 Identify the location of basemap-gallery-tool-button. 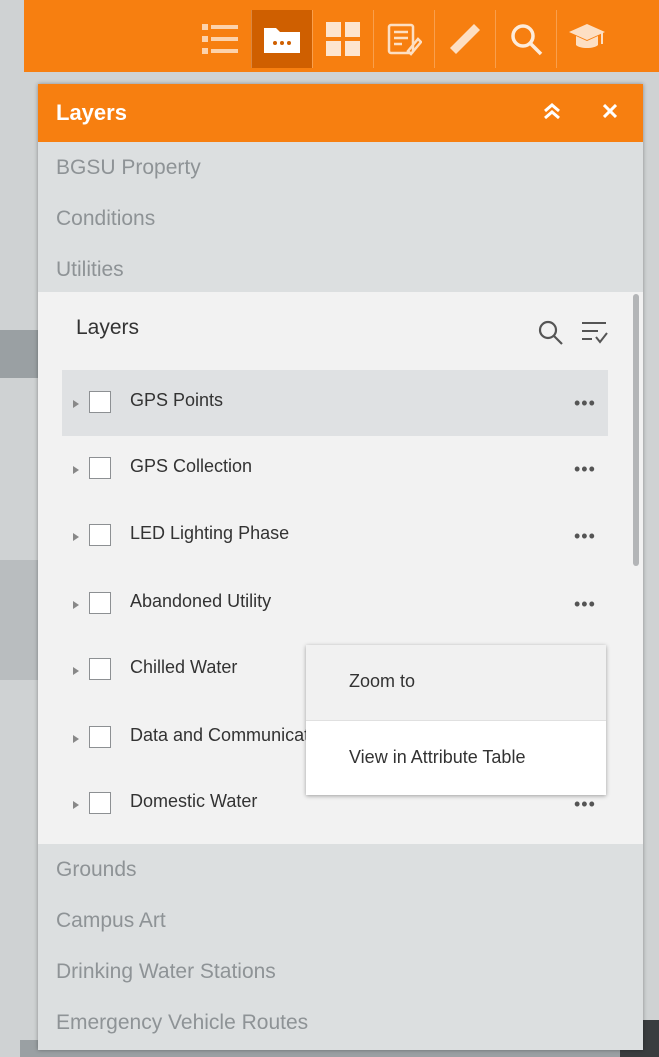
(342, 39).